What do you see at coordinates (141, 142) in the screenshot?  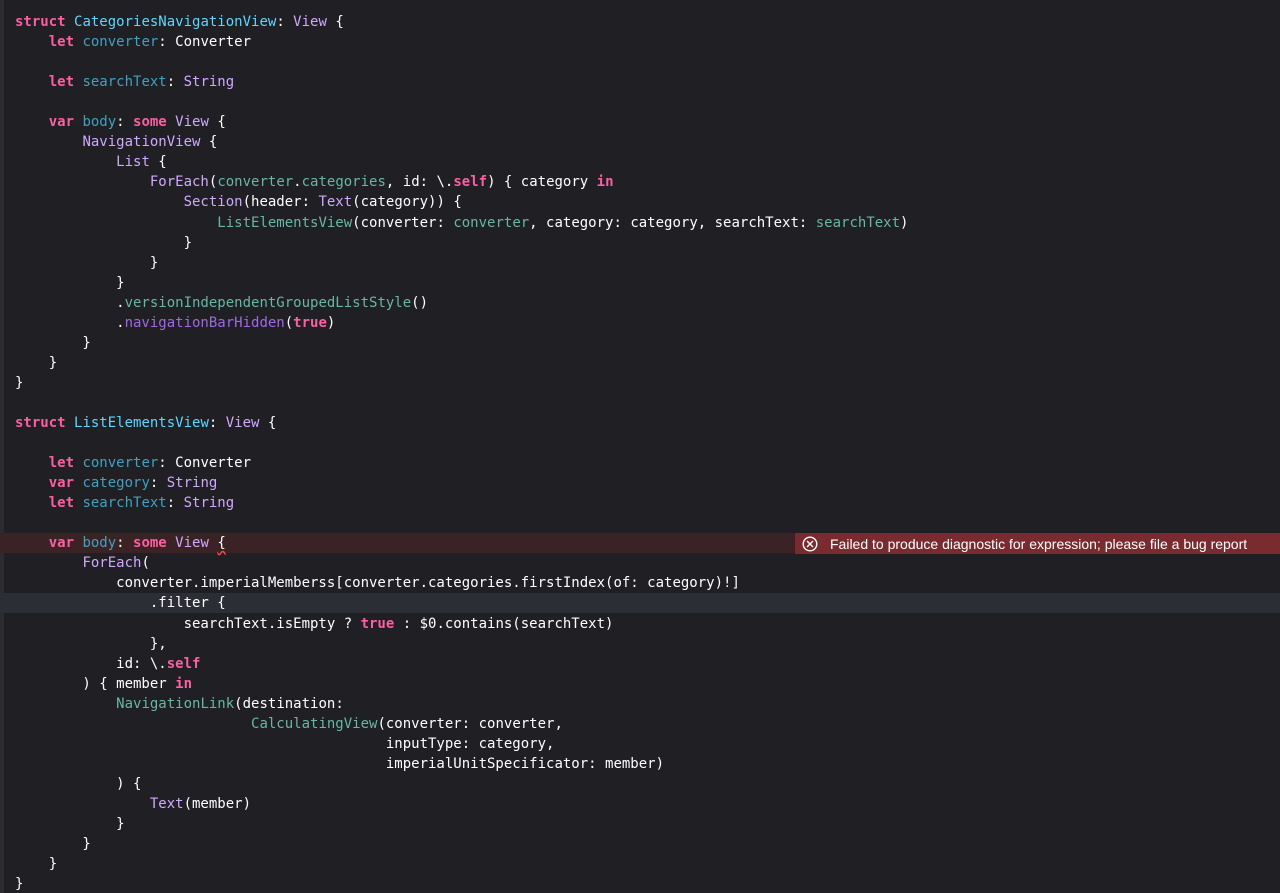 I see `code-token: NavigationView` at bounding box center [141, 142].